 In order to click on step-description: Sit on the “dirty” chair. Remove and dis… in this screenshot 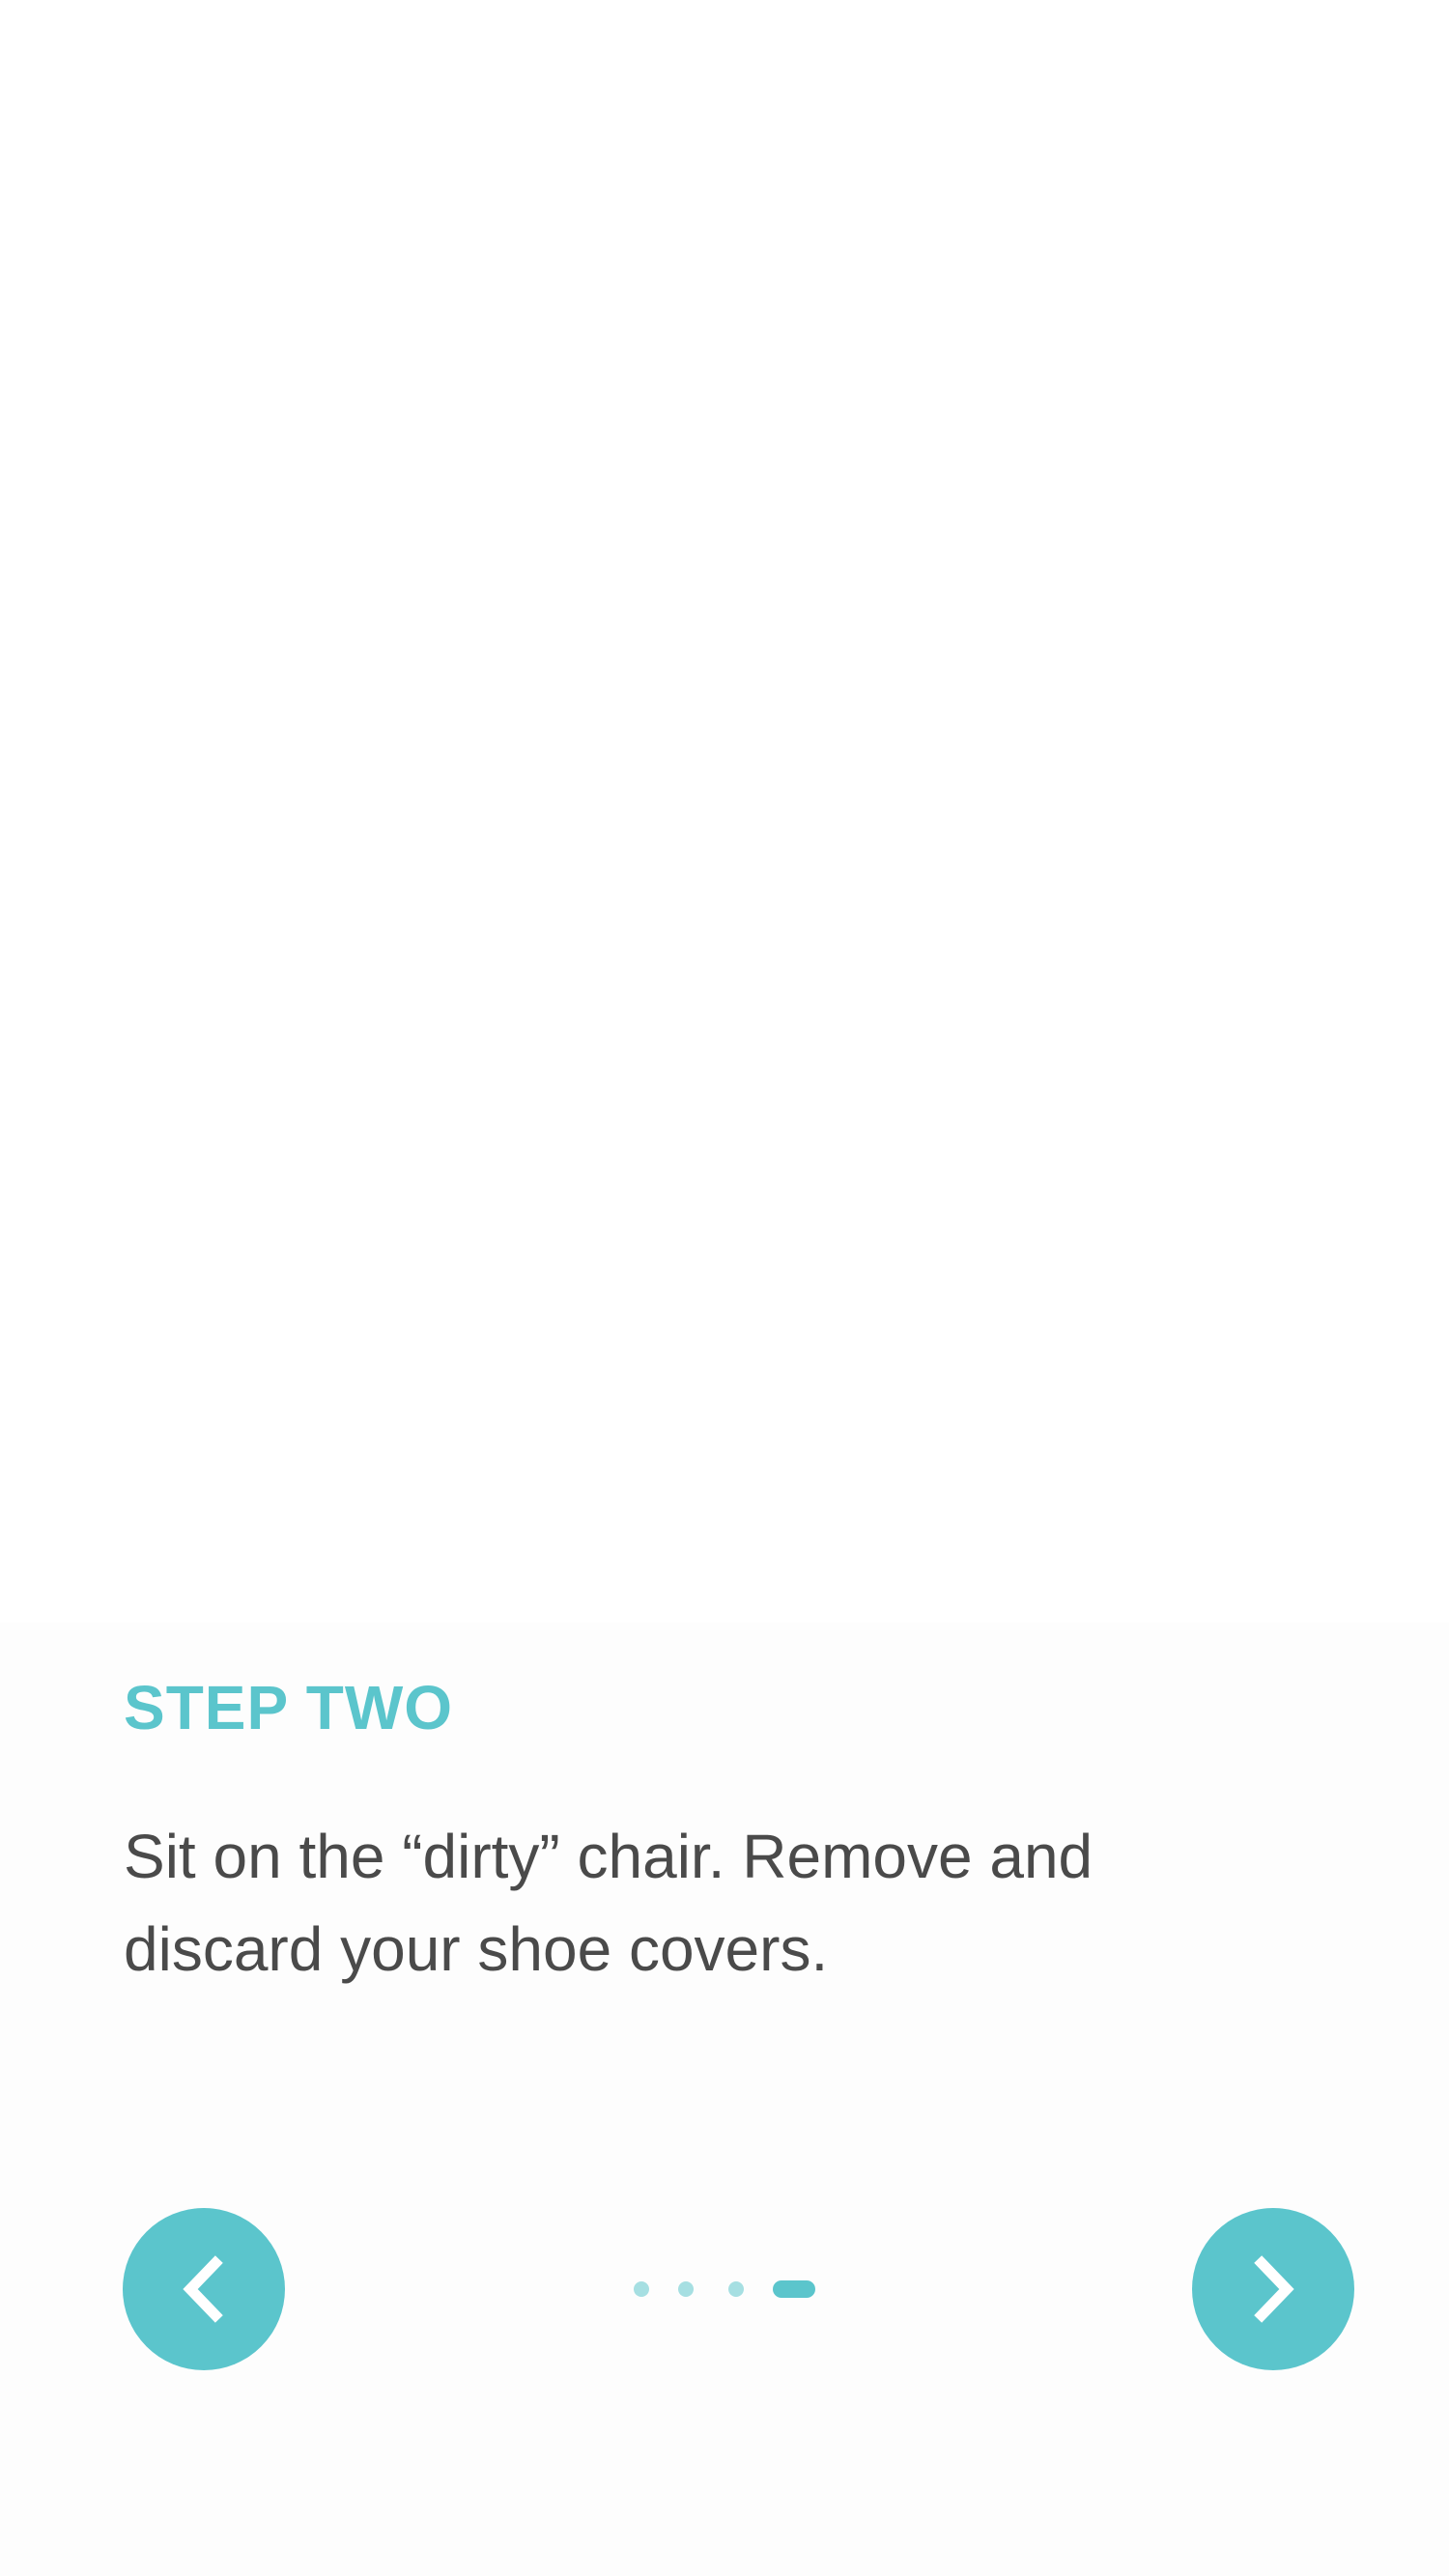, I will do `click(609, 1903)`.